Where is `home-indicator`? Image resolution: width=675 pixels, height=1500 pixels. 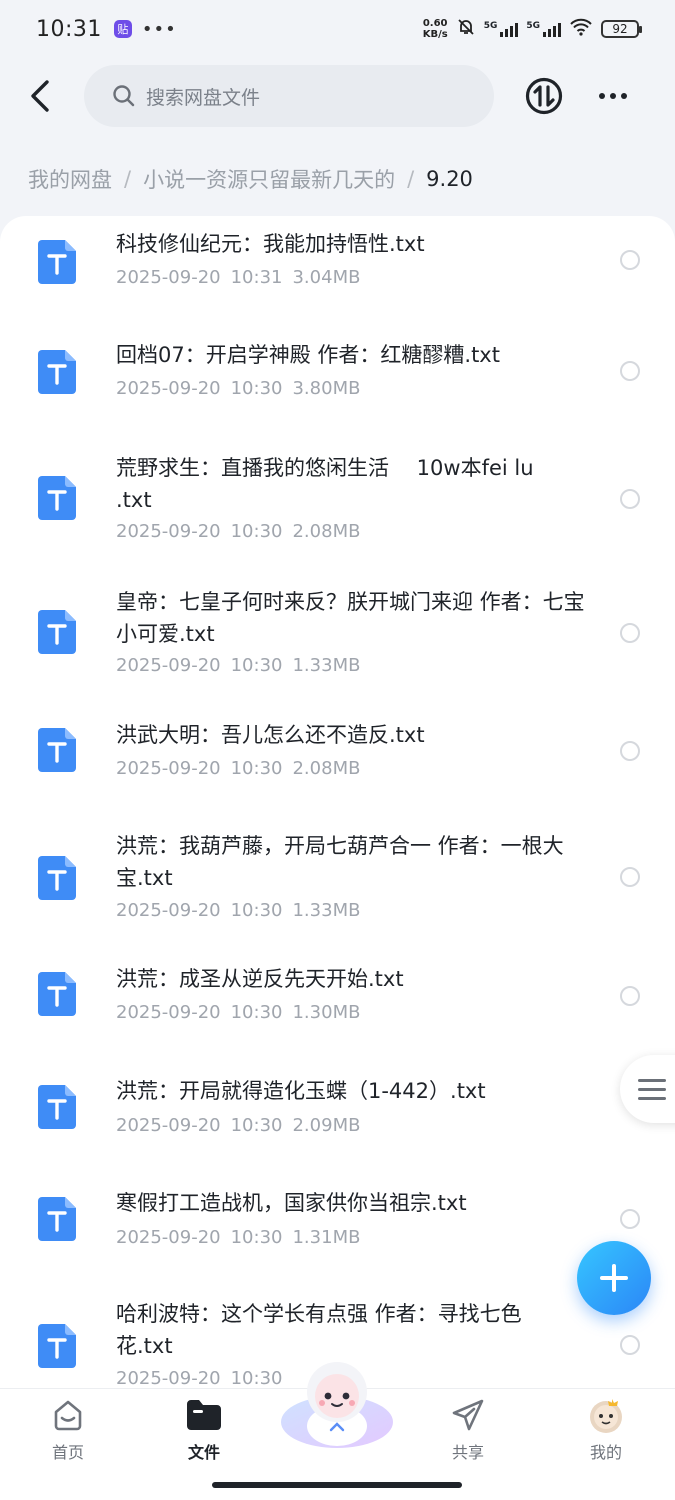
home-indicator is located at coordinates (337, 1485).